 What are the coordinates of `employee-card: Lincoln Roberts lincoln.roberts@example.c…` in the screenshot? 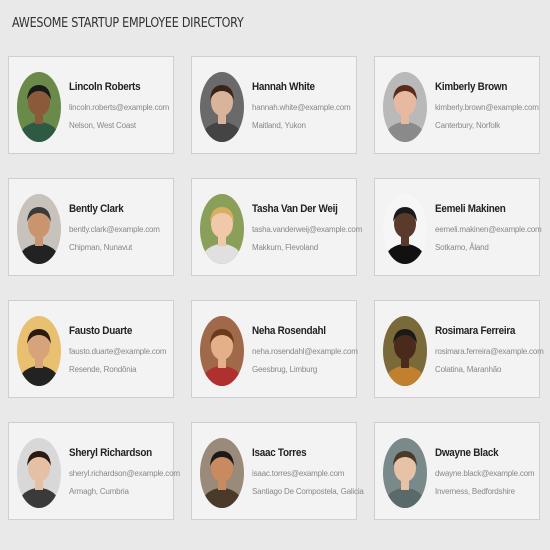 It's located at (91, 105).